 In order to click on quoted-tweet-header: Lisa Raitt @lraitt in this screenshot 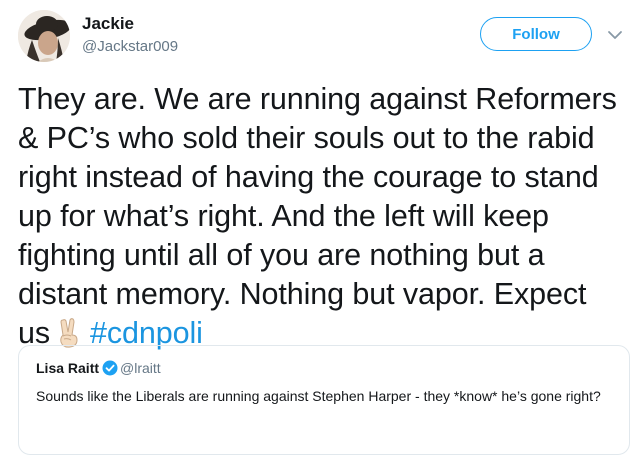, I will do `click(98, 368)`.